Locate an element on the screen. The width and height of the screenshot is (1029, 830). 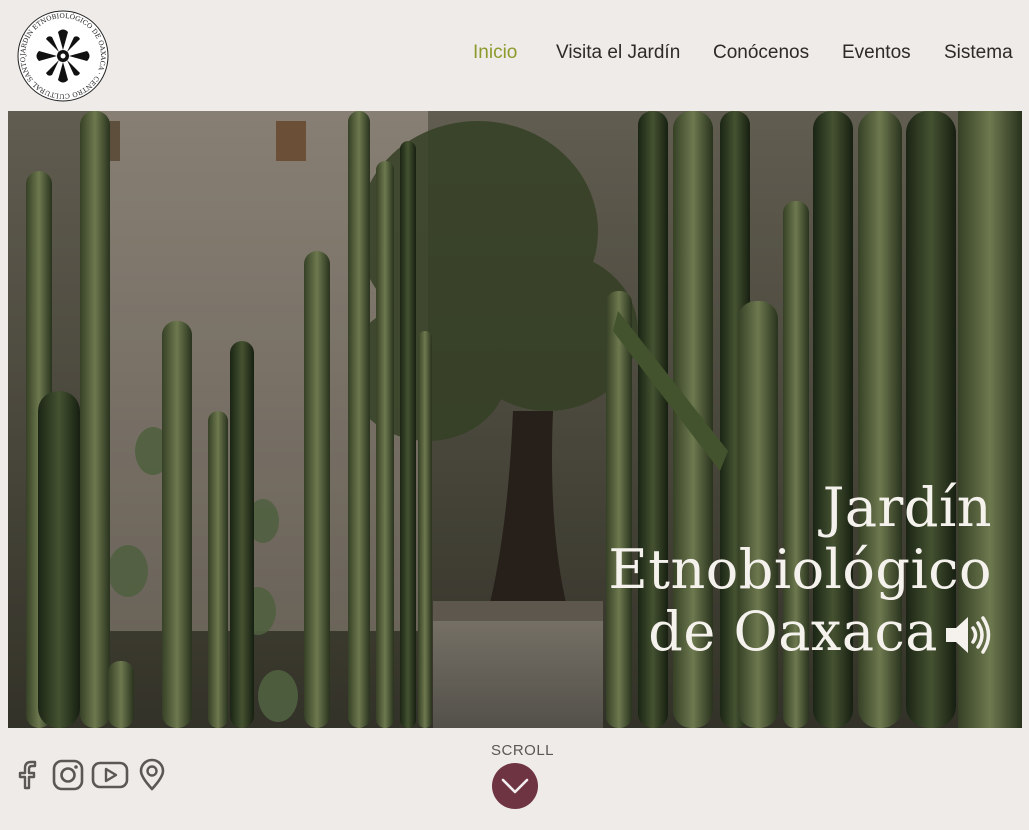
hero-title-line-3: de Oaxaca is located at coordinates (800, 632).